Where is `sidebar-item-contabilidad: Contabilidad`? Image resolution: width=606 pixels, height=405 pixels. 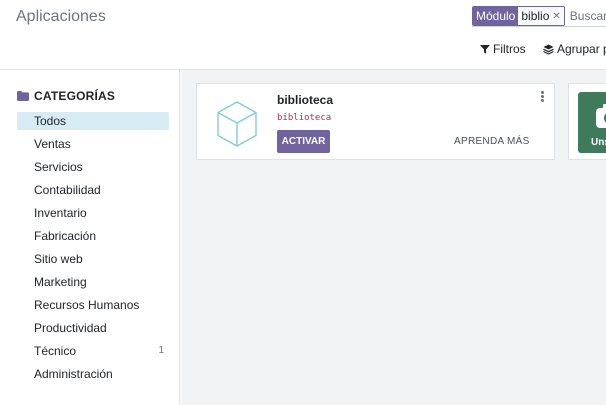 sidebar-item-contabilidad: Contabilidad is located at coordinates (93, 190).